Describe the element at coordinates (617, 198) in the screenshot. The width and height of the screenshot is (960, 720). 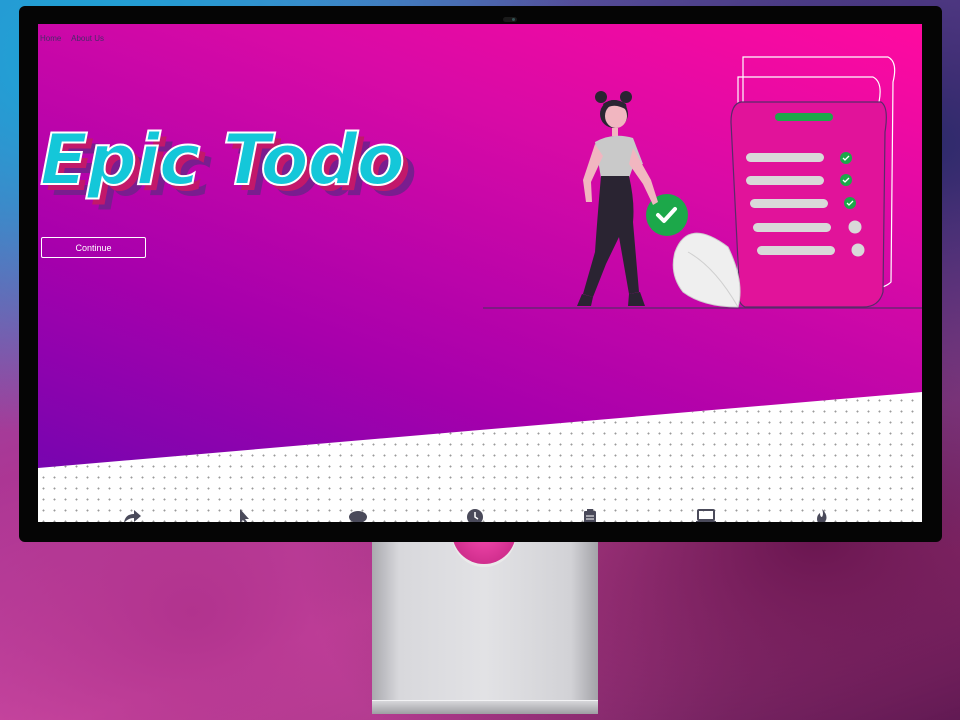
I see `person-figure` at that location.